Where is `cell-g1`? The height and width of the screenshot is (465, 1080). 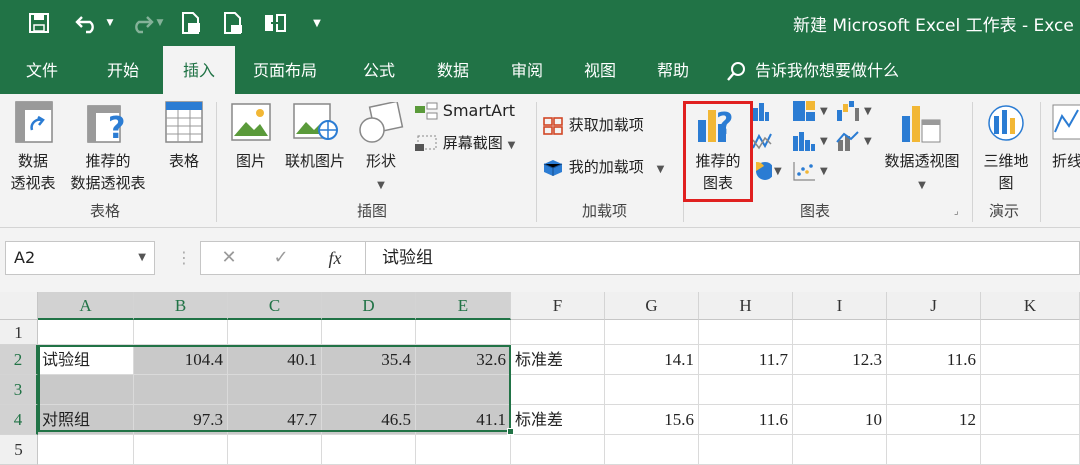 cell-g1 is located at coordinates (652, 332).